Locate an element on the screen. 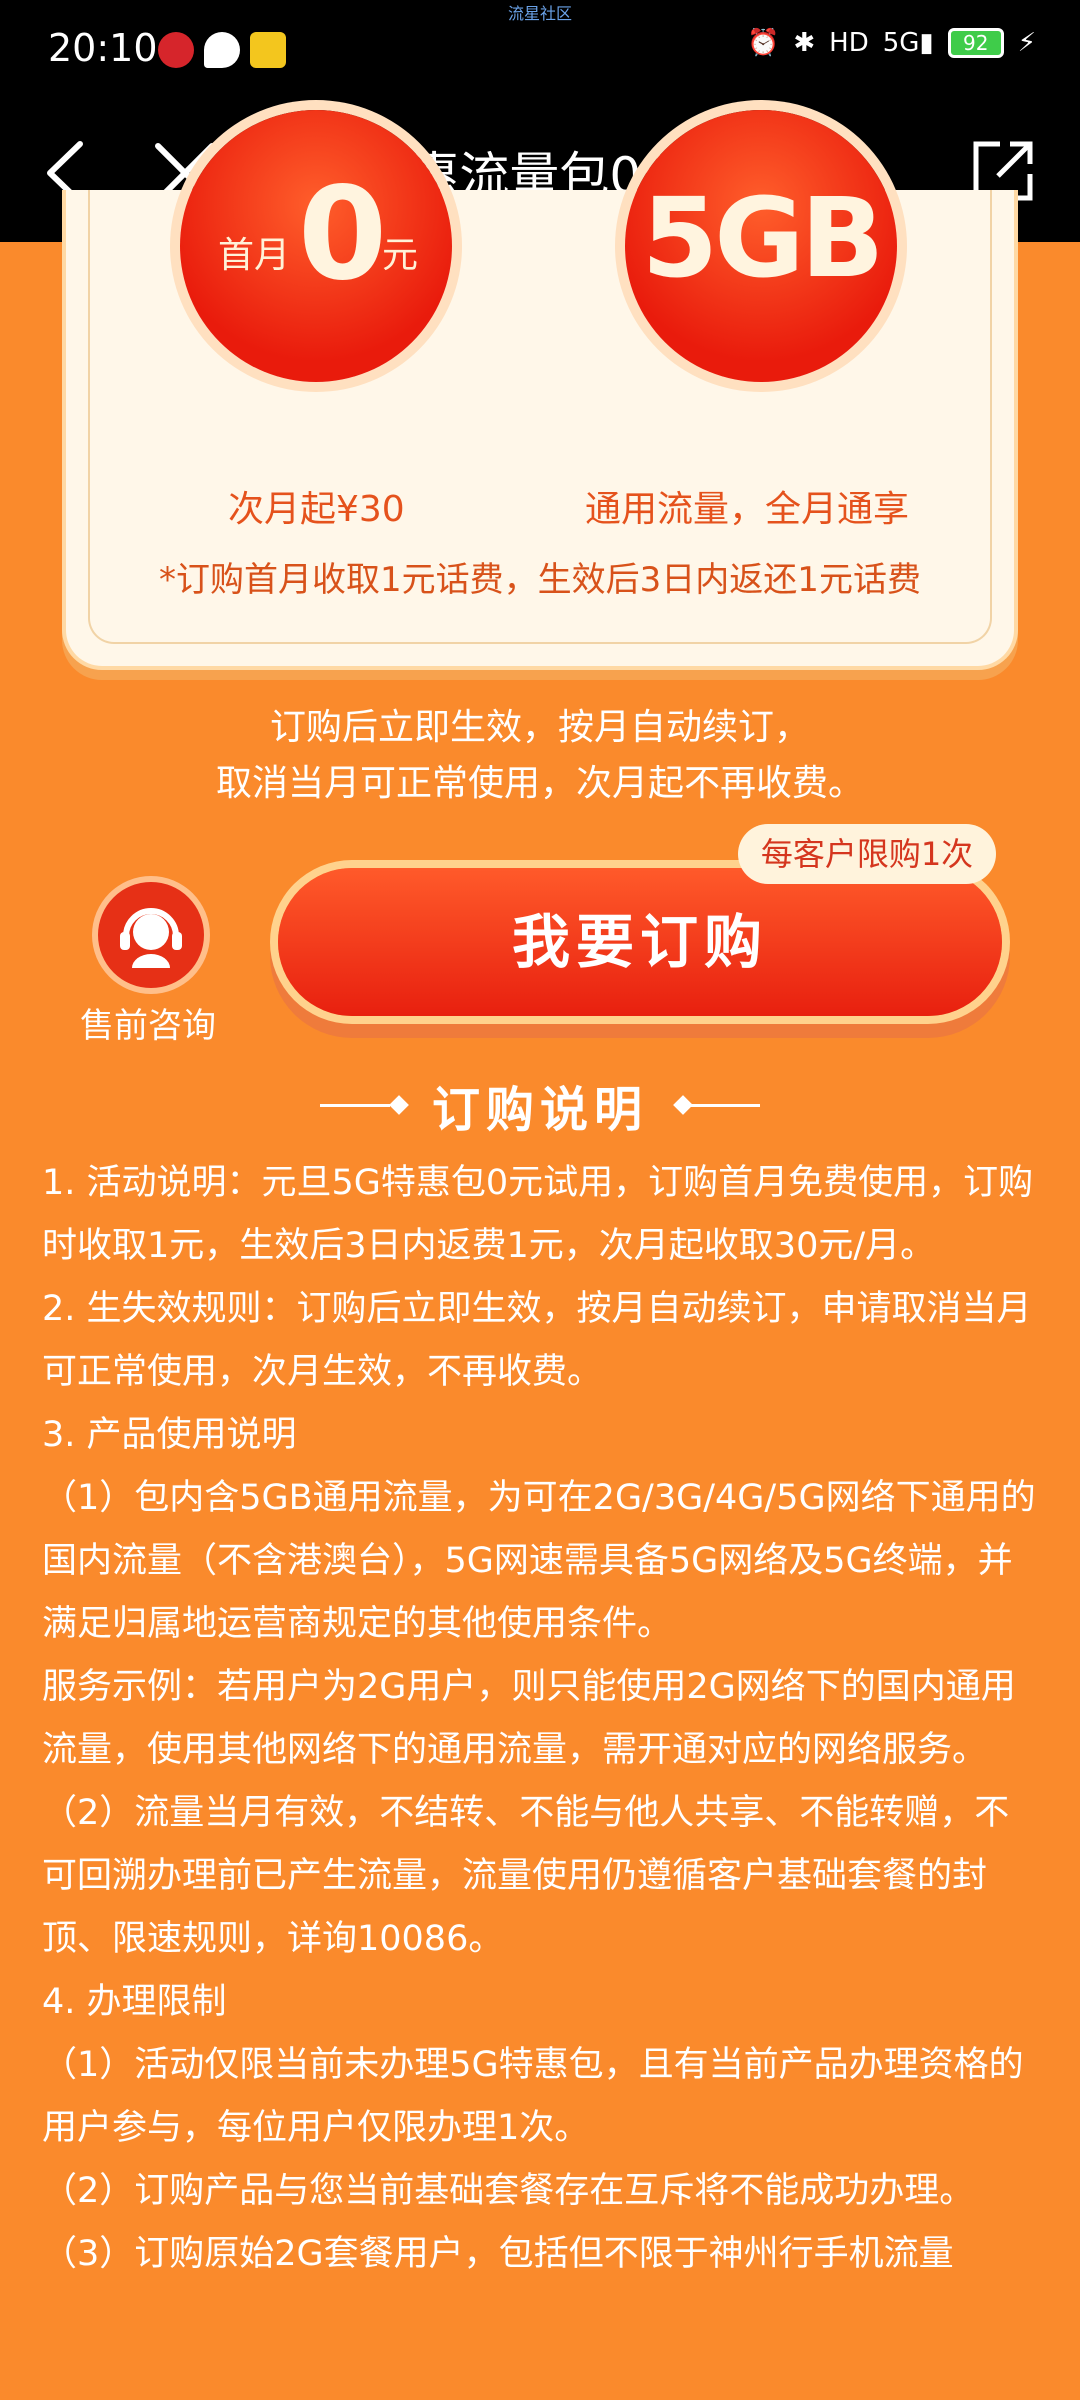 Image resolution: width=1080 pixels, height=2400 pixels. renewal-line-2: 取消当月可正常使用，次月起不再收费。 is located at coordinates (539, 783).